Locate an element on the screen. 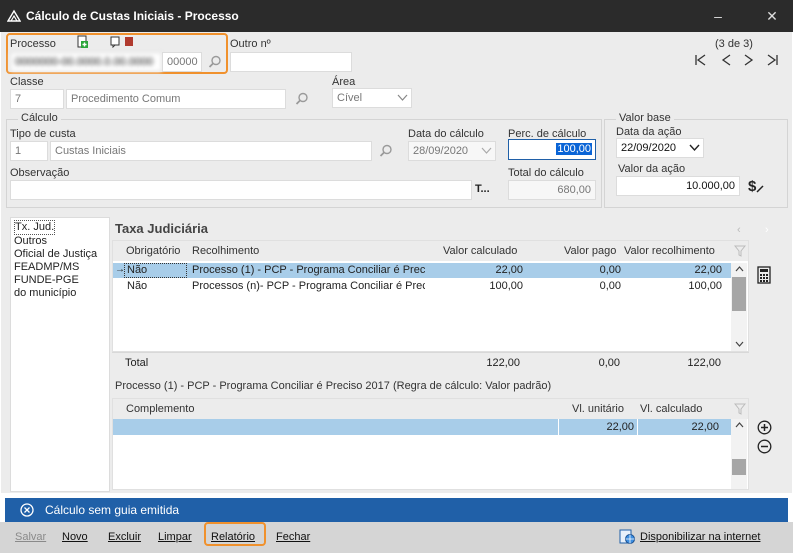 The height and width of the screenshot is (553, 793). col-recolhimento: Recolhimento is located at coordinates (225, 251).